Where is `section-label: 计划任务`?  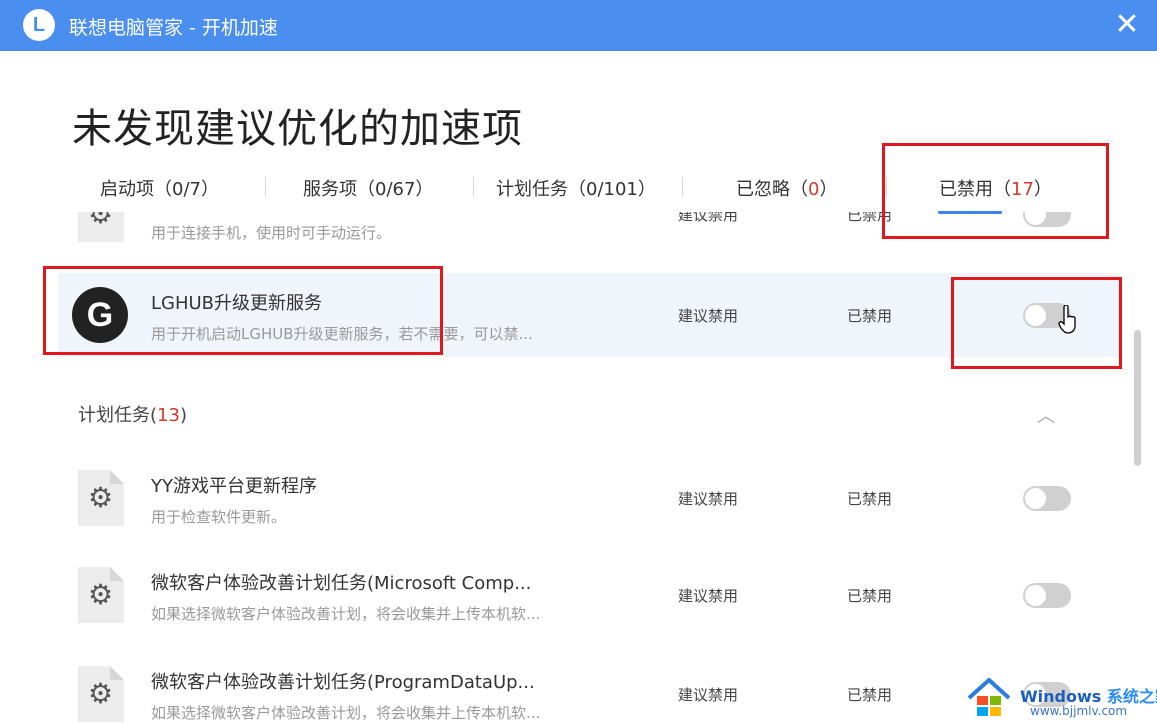 section-label: 计划任务 is located at coordinates (114, 415).